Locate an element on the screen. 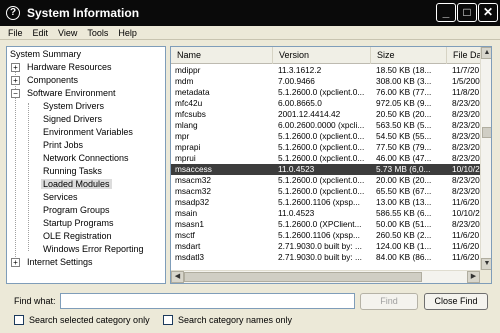  column-header-size: Size is located at coordinates (409, 55).